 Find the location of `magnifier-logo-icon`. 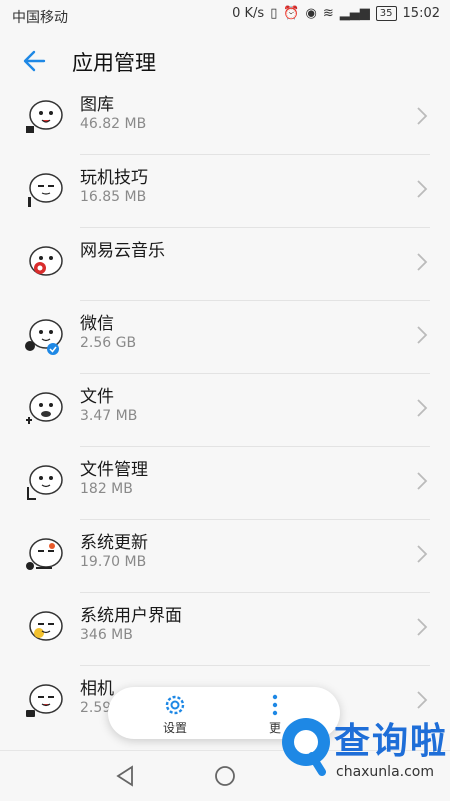

magnifier-logo-icon is located at coordinates (306, 747).